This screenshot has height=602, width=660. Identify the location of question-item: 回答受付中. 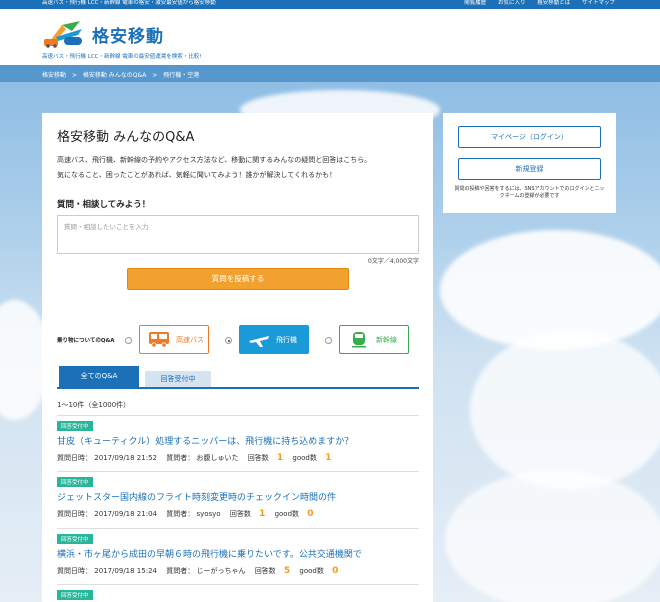
(238, 595).